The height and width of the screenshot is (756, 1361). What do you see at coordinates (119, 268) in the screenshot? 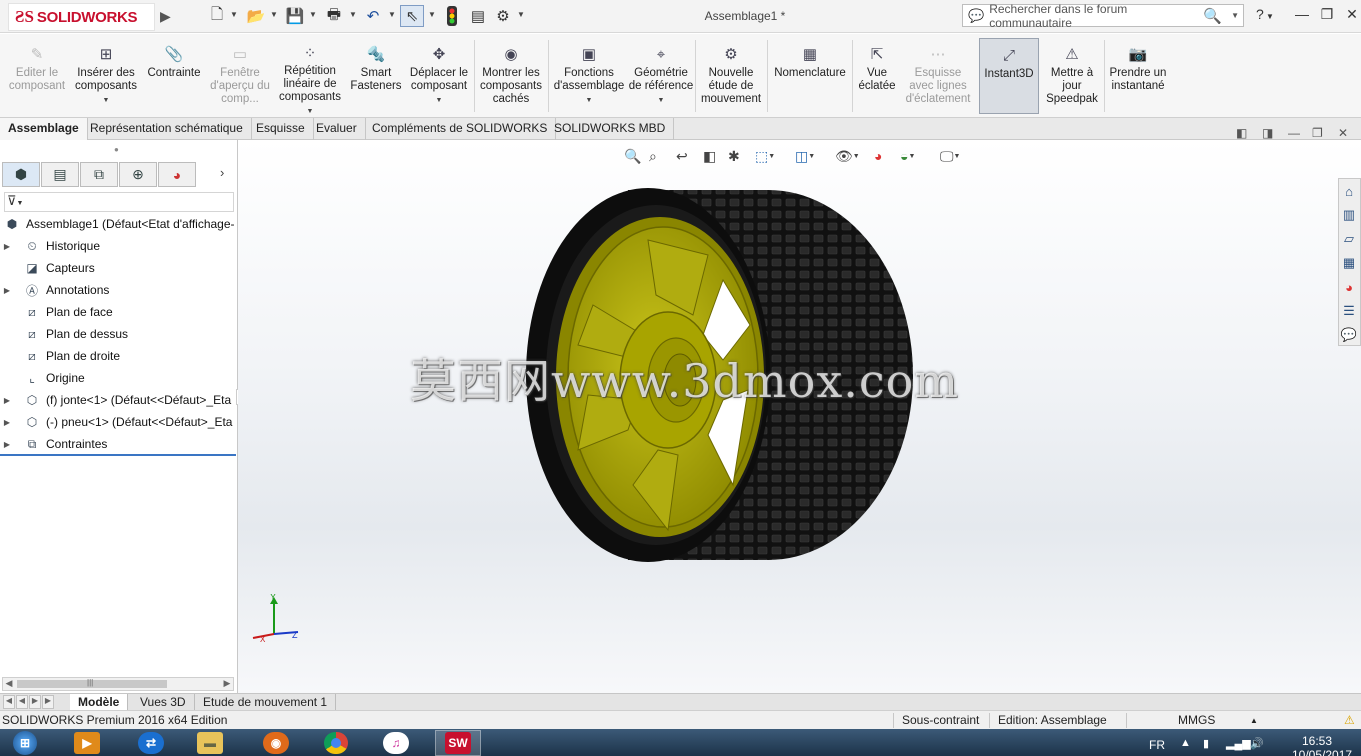
I see `tree-item-sensors: ◪ Capteurs` at bounding box center [119, 268].